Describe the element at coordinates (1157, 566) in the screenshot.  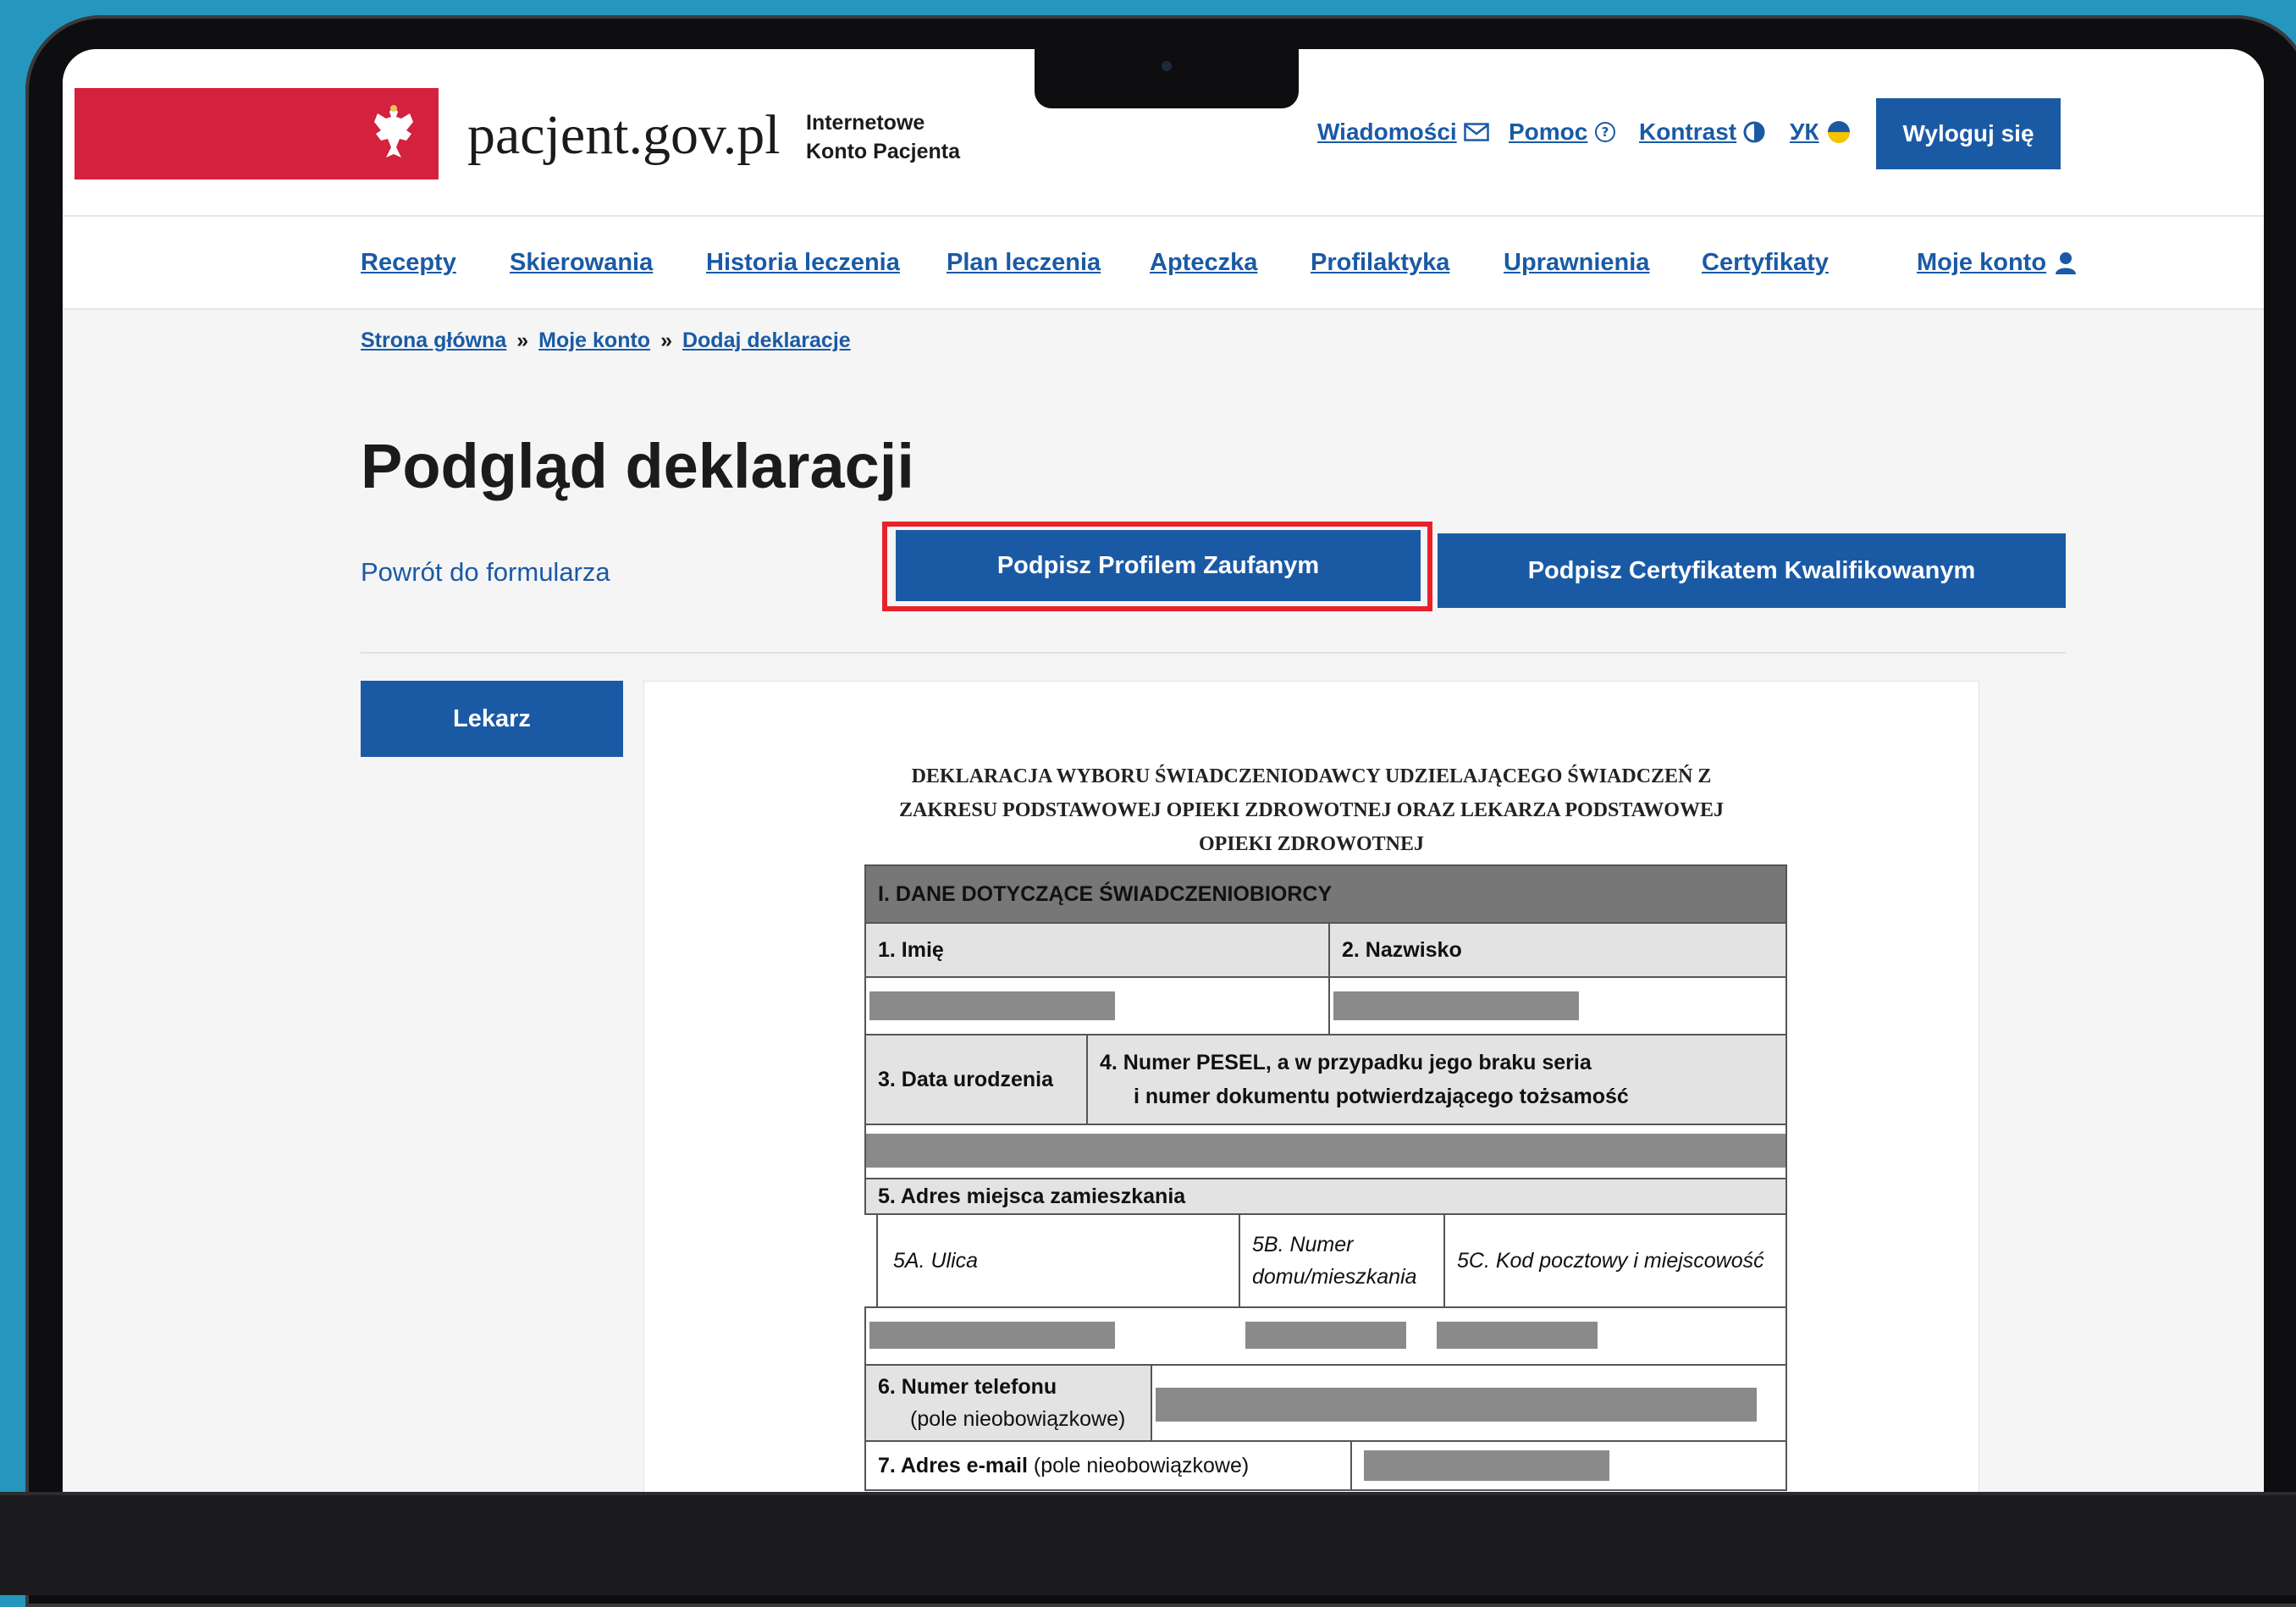
I see `highlight-box` at that location.